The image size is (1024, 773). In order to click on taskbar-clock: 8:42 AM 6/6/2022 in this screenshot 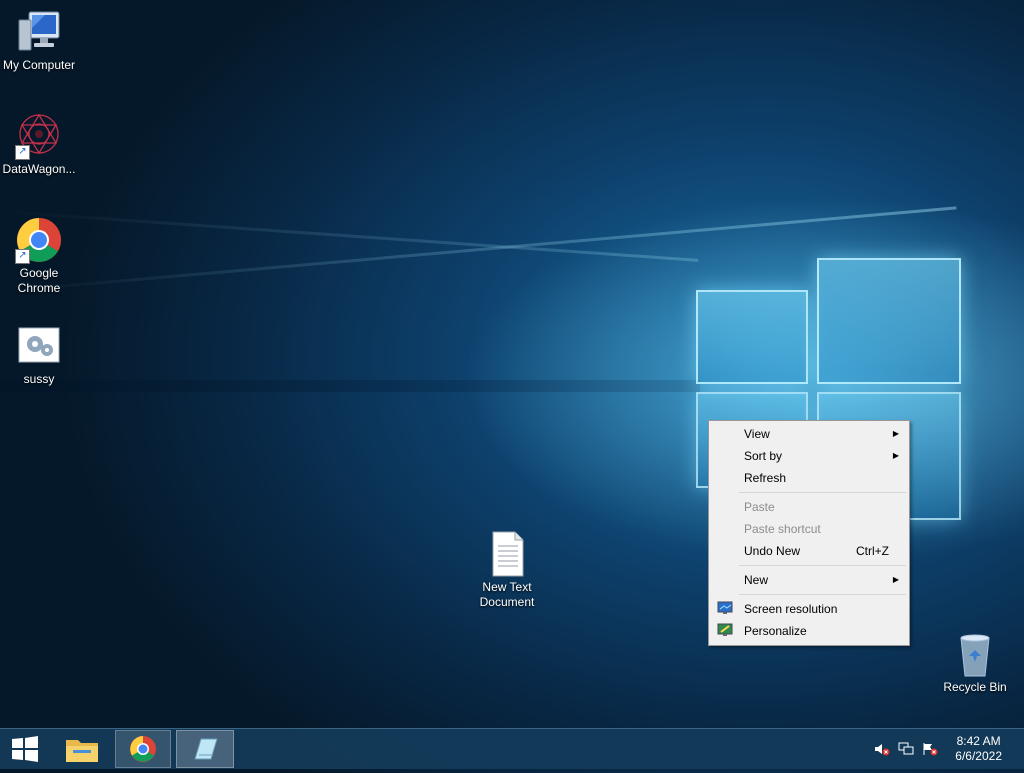, I will do `click(978, 749)`.